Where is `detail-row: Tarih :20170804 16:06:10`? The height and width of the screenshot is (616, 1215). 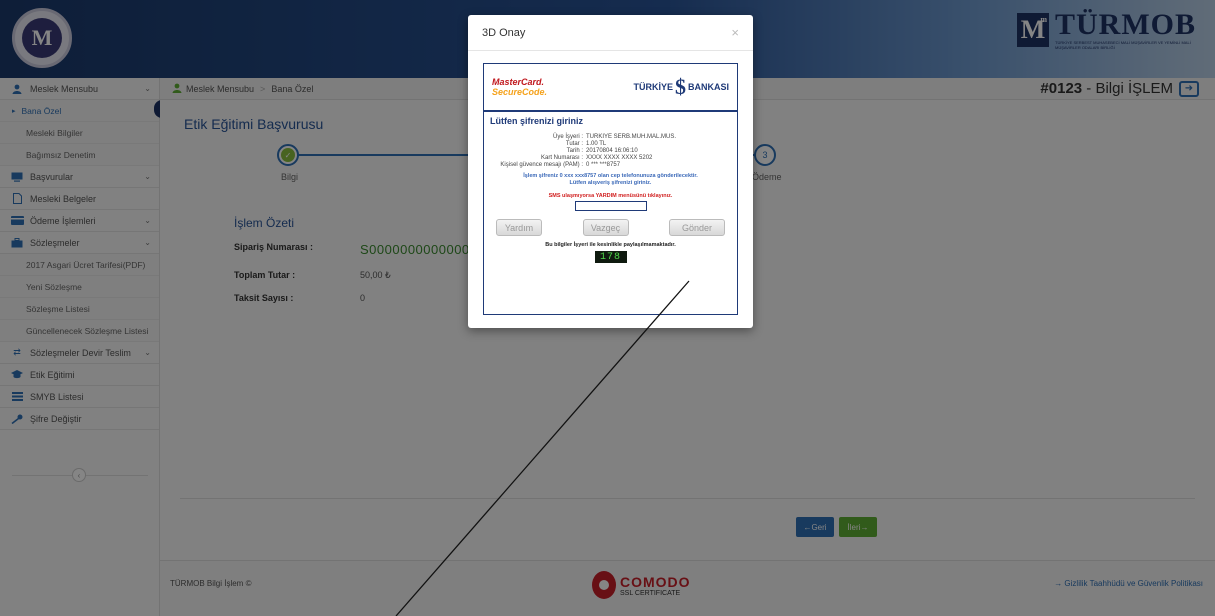
detail-row: Tarih :20170804 16:06:10 is located at coordinates (610, 151).